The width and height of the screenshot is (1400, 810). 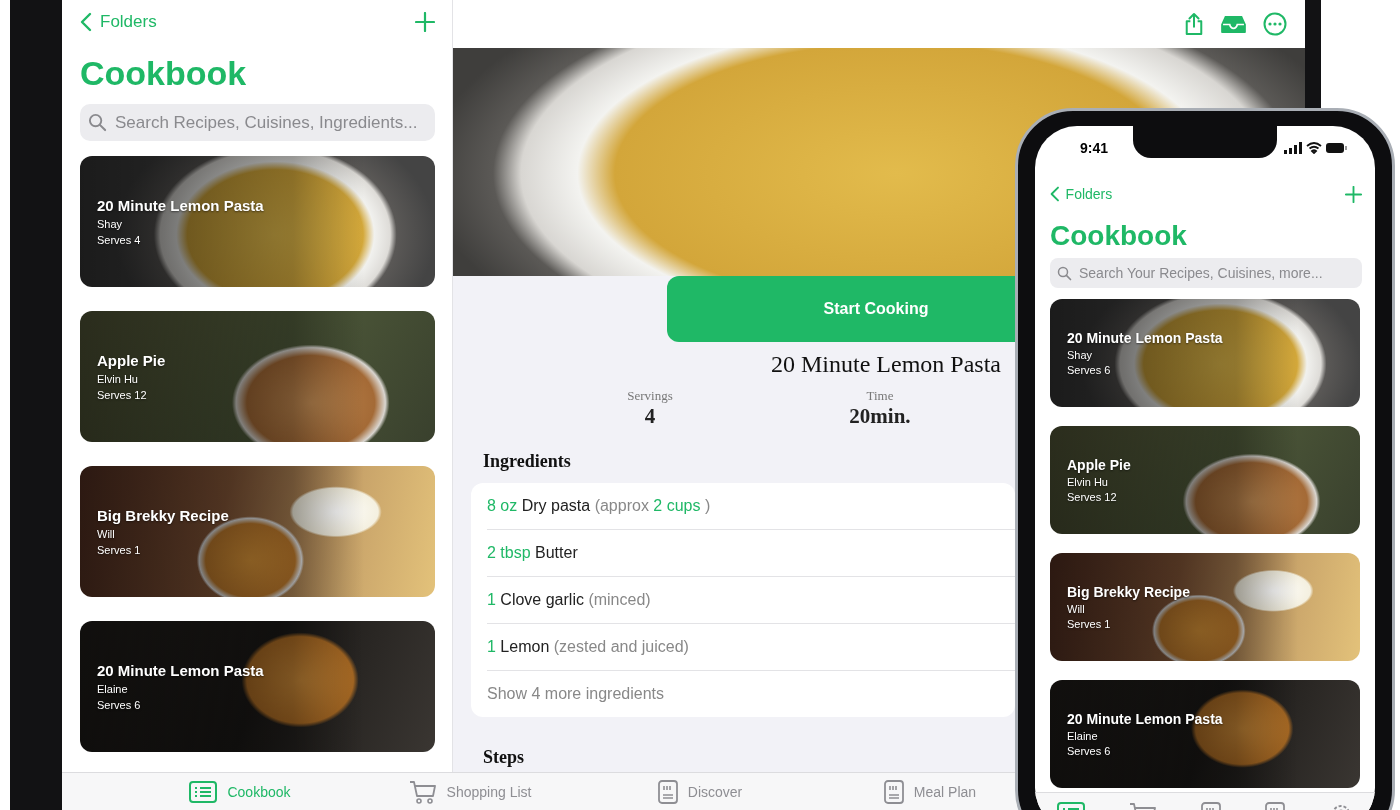 I want to click on ingredient-row: 1 Clove garlic (minced), so click(x=751, y=600).